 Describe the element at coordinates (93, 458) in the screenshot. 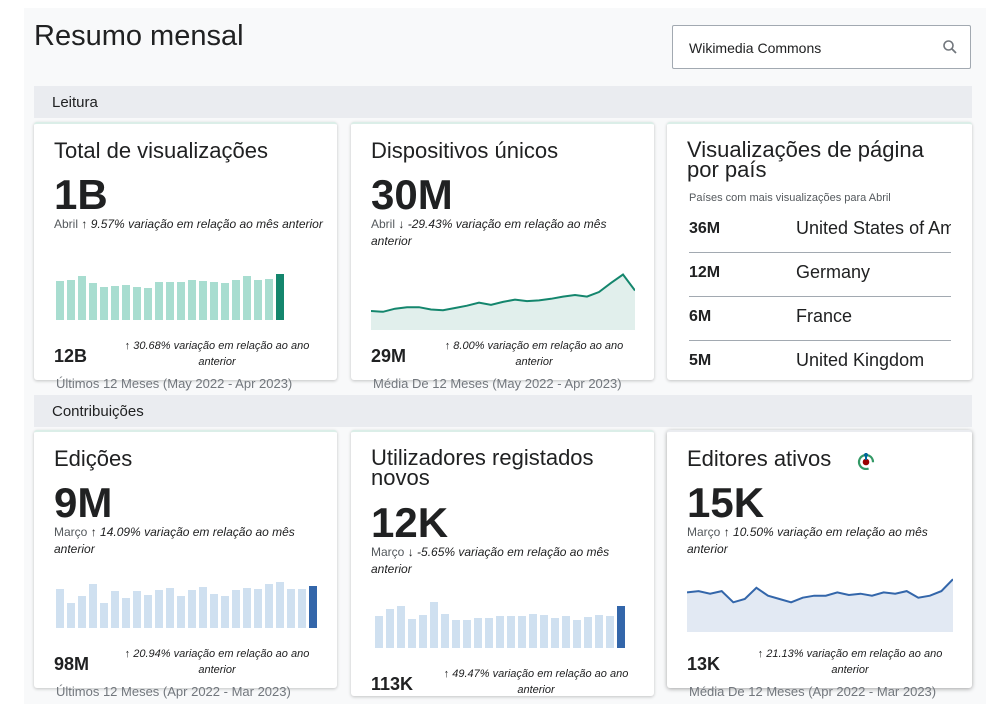

I see `card-title: Edições` at that location.